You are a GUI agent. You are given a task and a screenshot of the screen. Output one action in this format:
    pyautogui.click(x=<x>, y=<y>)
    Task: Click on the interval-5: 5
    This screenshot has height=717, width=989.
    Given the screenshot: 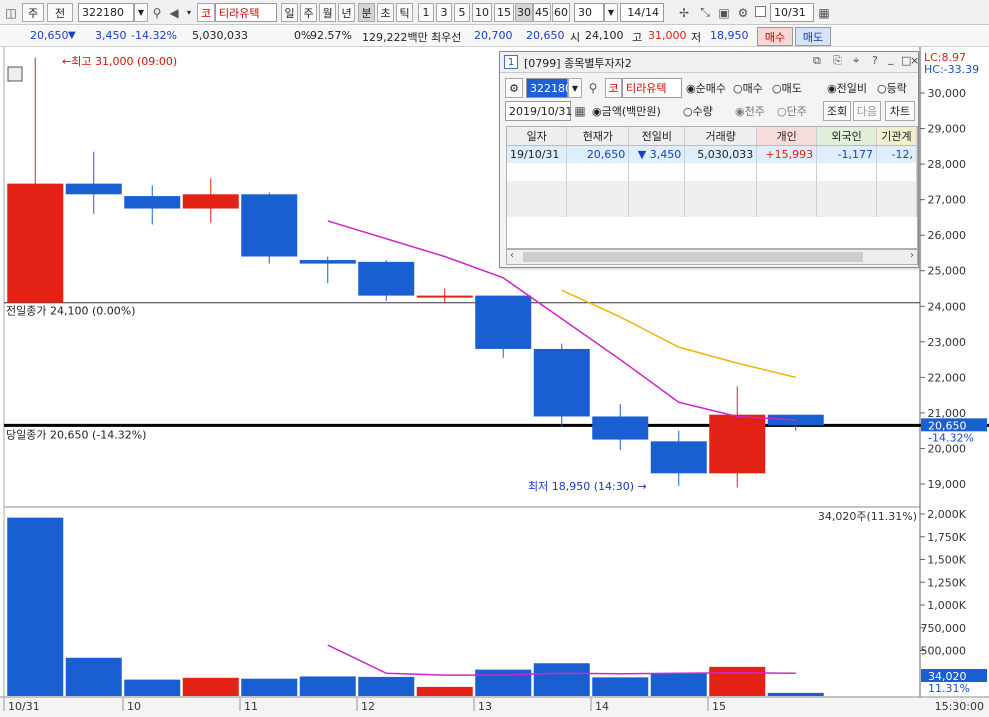 What is the action you would take?
    pyautogui.click(x=462, y=12)
    